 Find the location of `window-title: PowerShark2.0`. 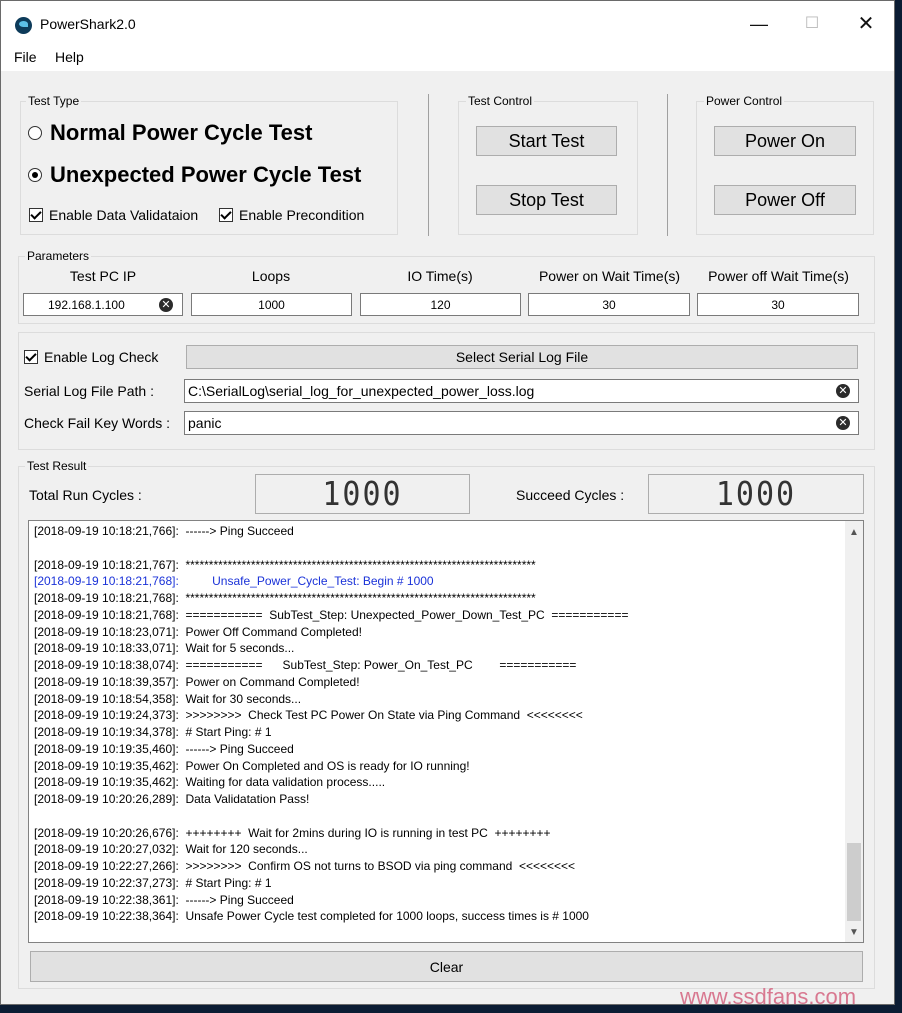

window-title: PowerShark2.0 is located at coordinates (88, 24).